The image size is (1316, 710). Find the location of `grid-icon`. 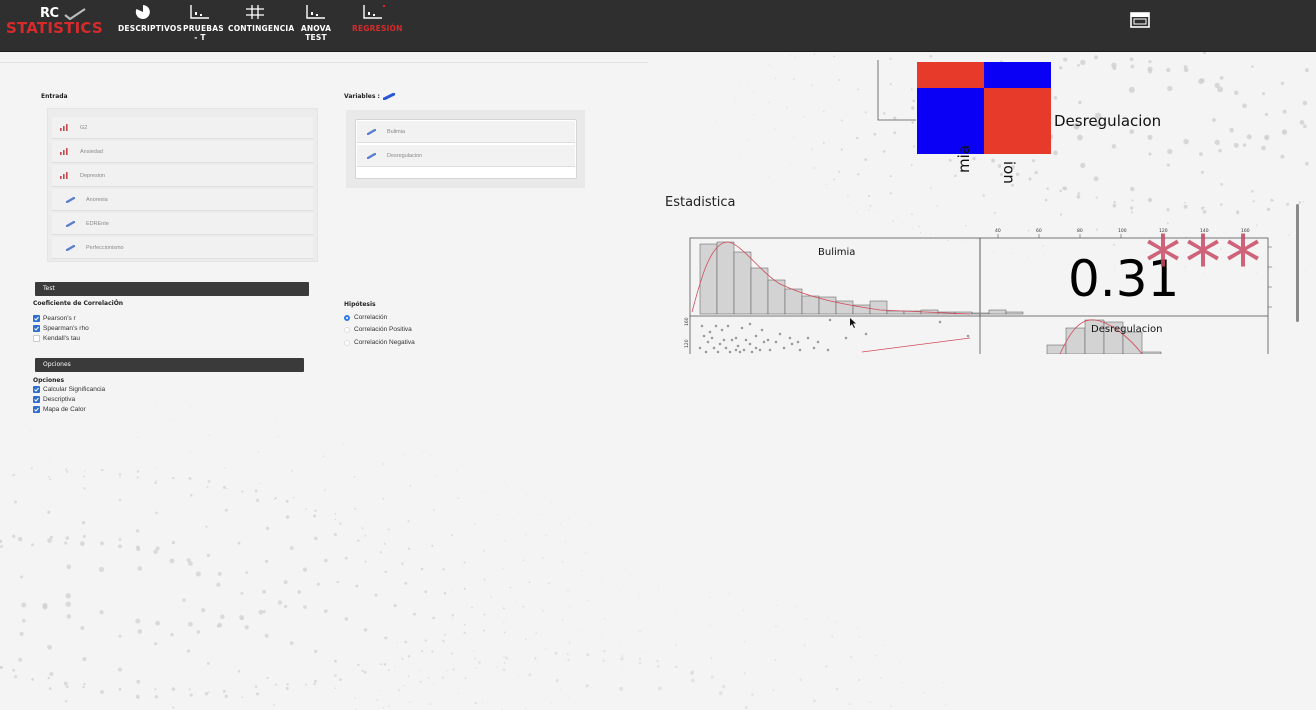

grid-icon is located at coordinates (255, 12).